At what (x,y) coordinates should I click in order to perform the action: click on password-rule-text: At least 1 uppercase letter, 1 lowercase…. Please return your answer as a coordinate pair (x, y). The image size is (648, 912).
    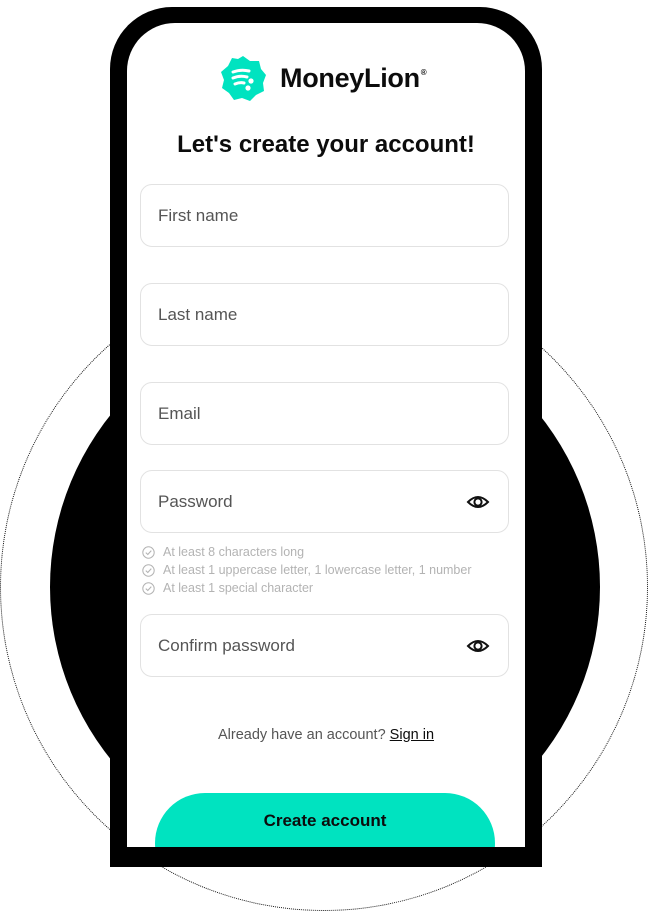
    Looking at the image, I should click on (317, 570).